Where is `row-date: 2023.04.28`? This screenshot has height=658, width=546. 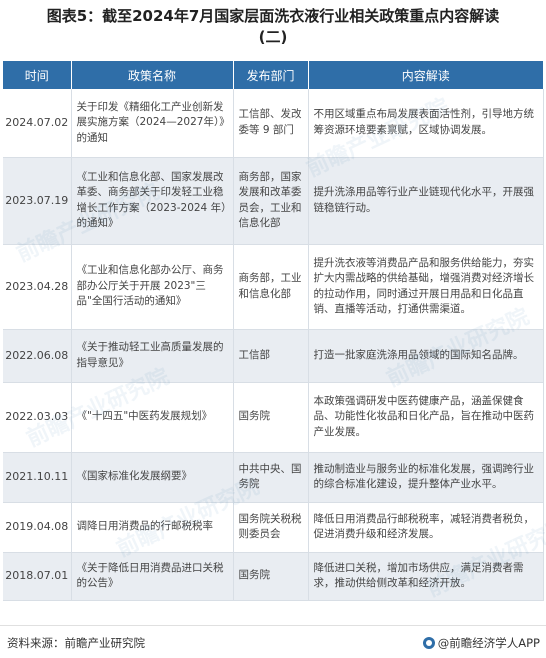 row-date: 2023.04.28 is located at coordinates (37, 287).